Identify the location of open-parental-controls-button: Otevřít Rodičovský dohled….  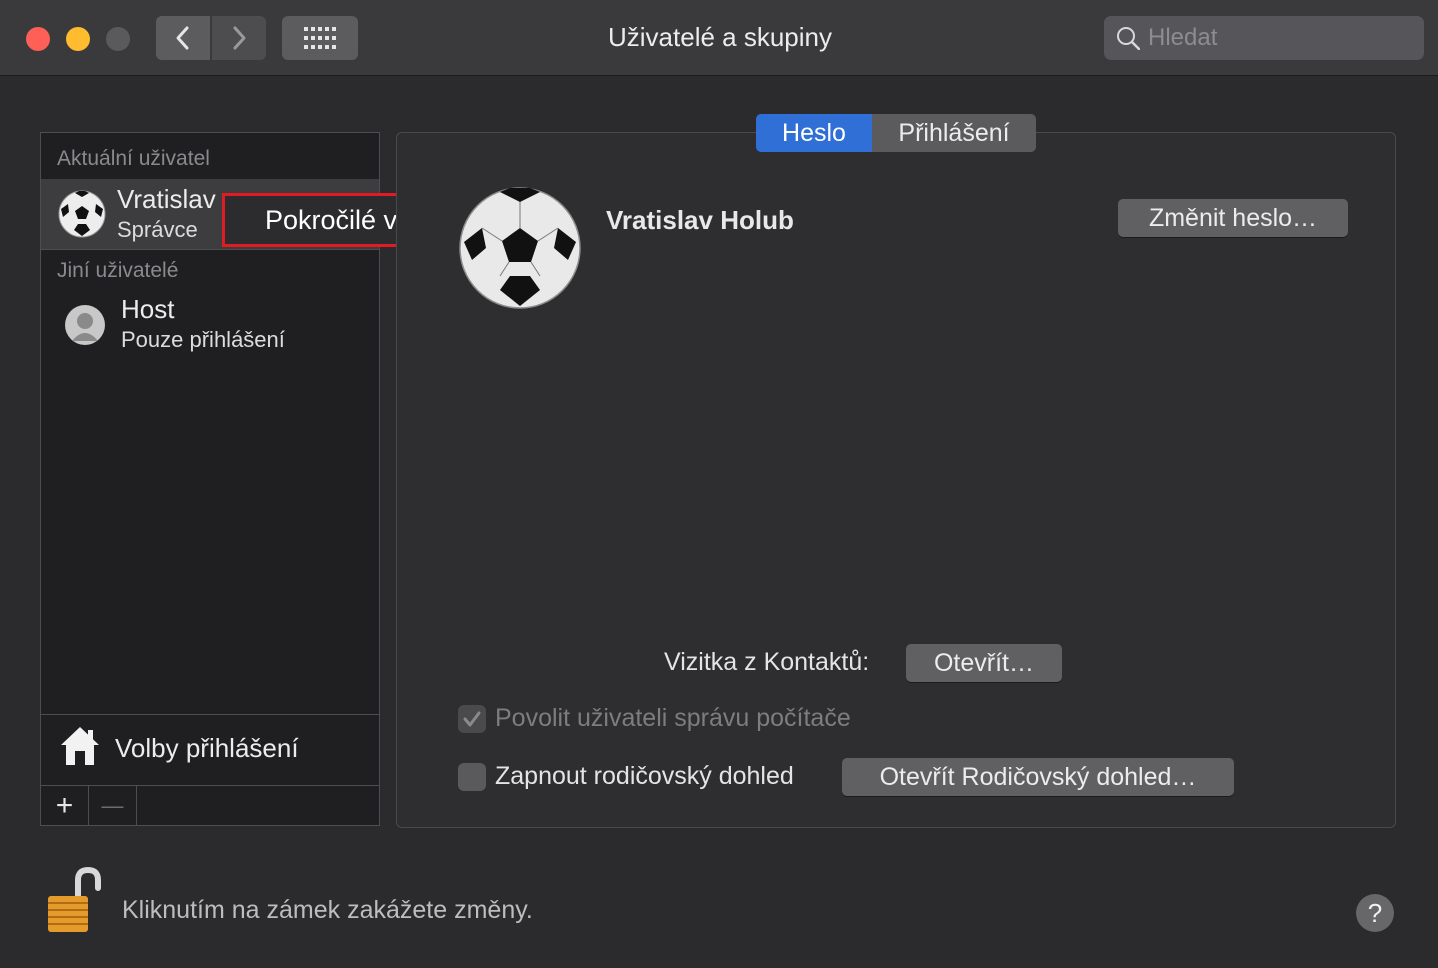
(1038, 777).